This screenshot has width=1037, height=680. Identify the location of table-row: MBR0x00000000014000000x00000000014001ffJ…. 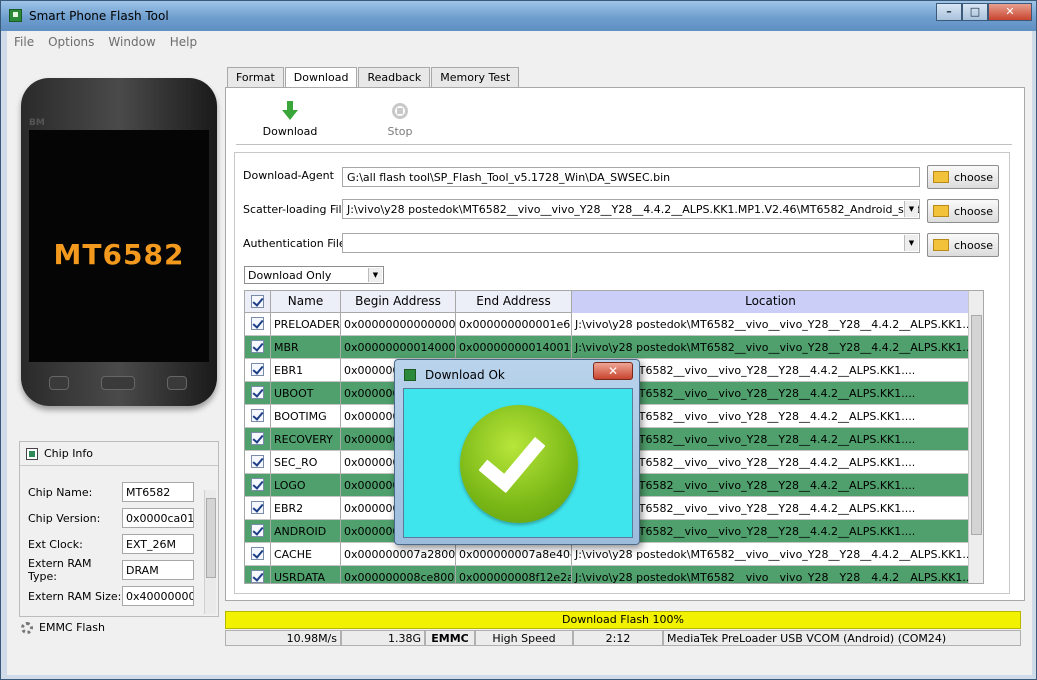
(614, 347).